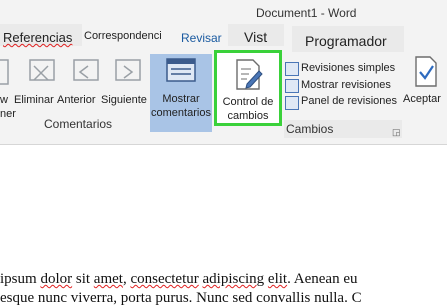 The width and height of the screenshot is (447, 307). I want to click on reviewing-pane-icon, so click(292, 103).